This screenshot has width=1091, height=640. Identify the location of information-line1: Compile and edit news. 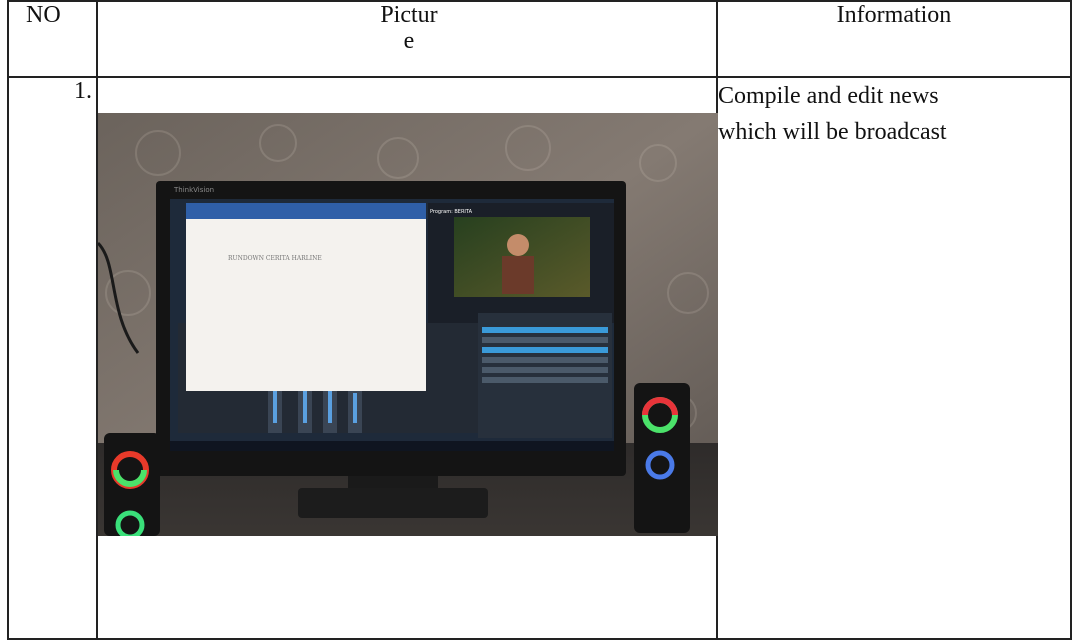
(828, 96).